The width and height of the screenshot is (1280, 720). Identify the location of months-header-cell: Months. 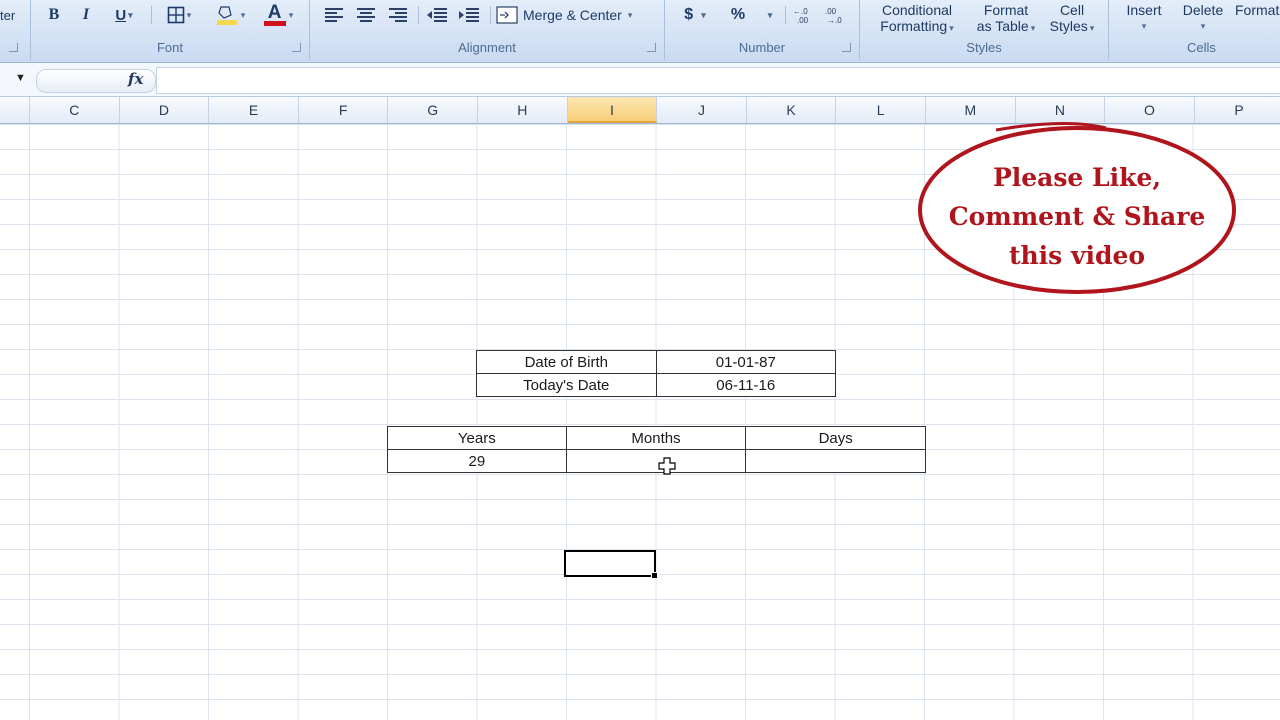
(656, 438).